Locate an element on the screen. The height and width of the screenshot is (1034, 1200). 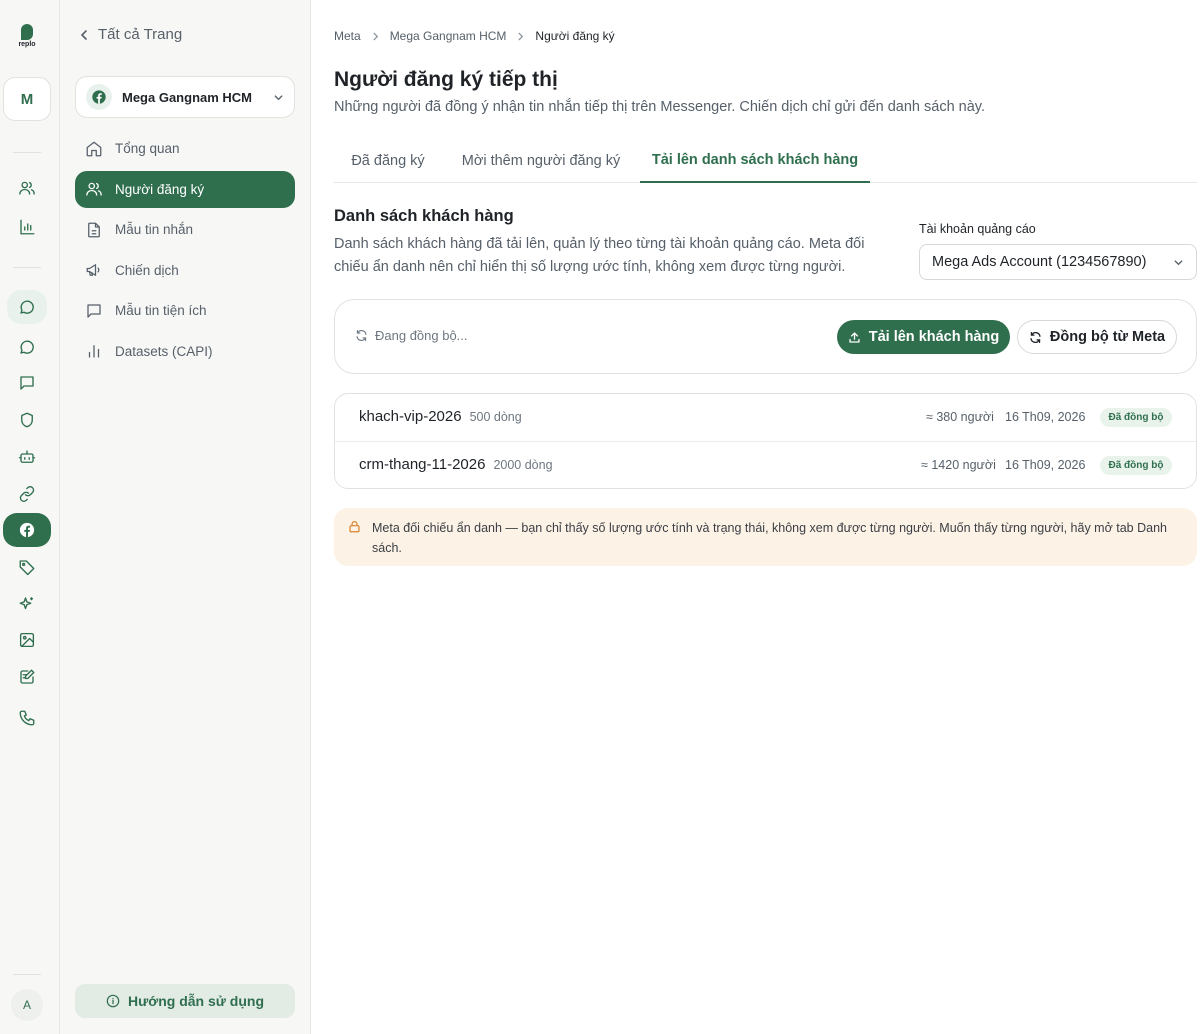
workspace-switcher: M is located at coordinates (27, 99).